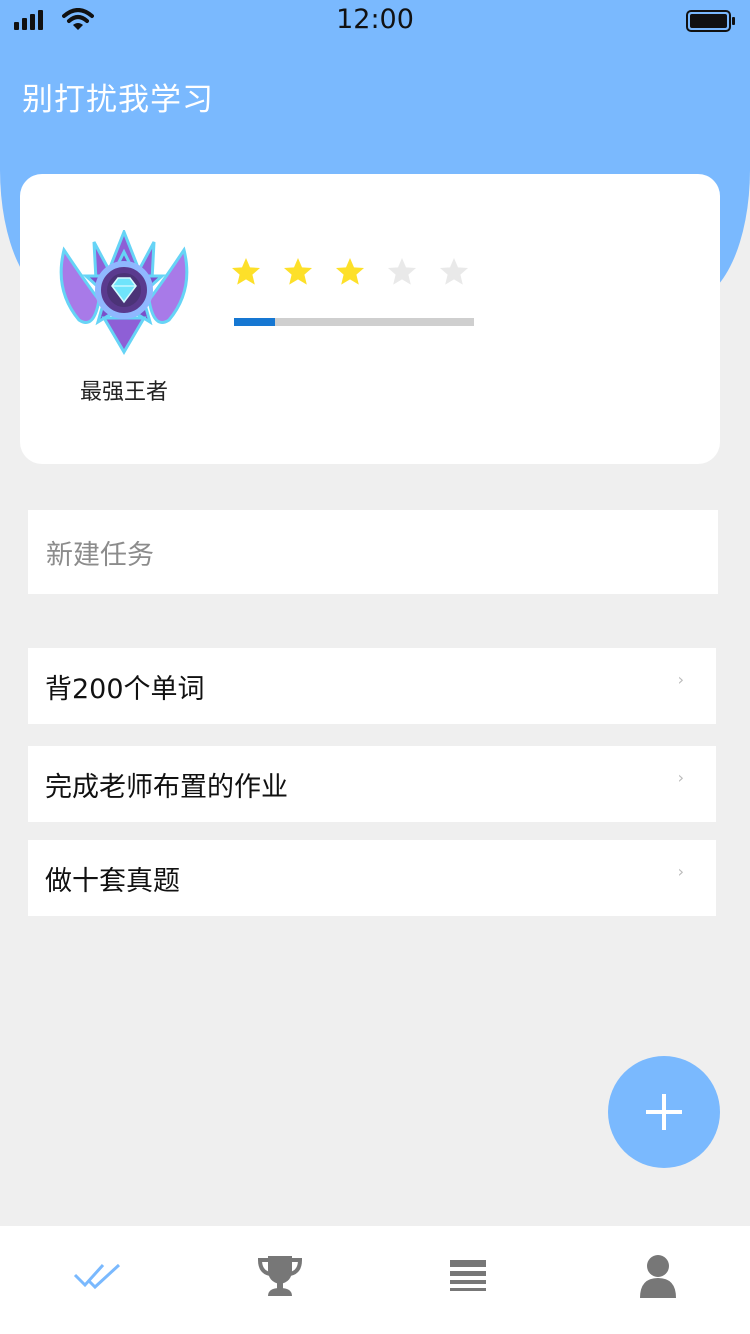  I want to click on tab-achievements, so click(280, 1276).